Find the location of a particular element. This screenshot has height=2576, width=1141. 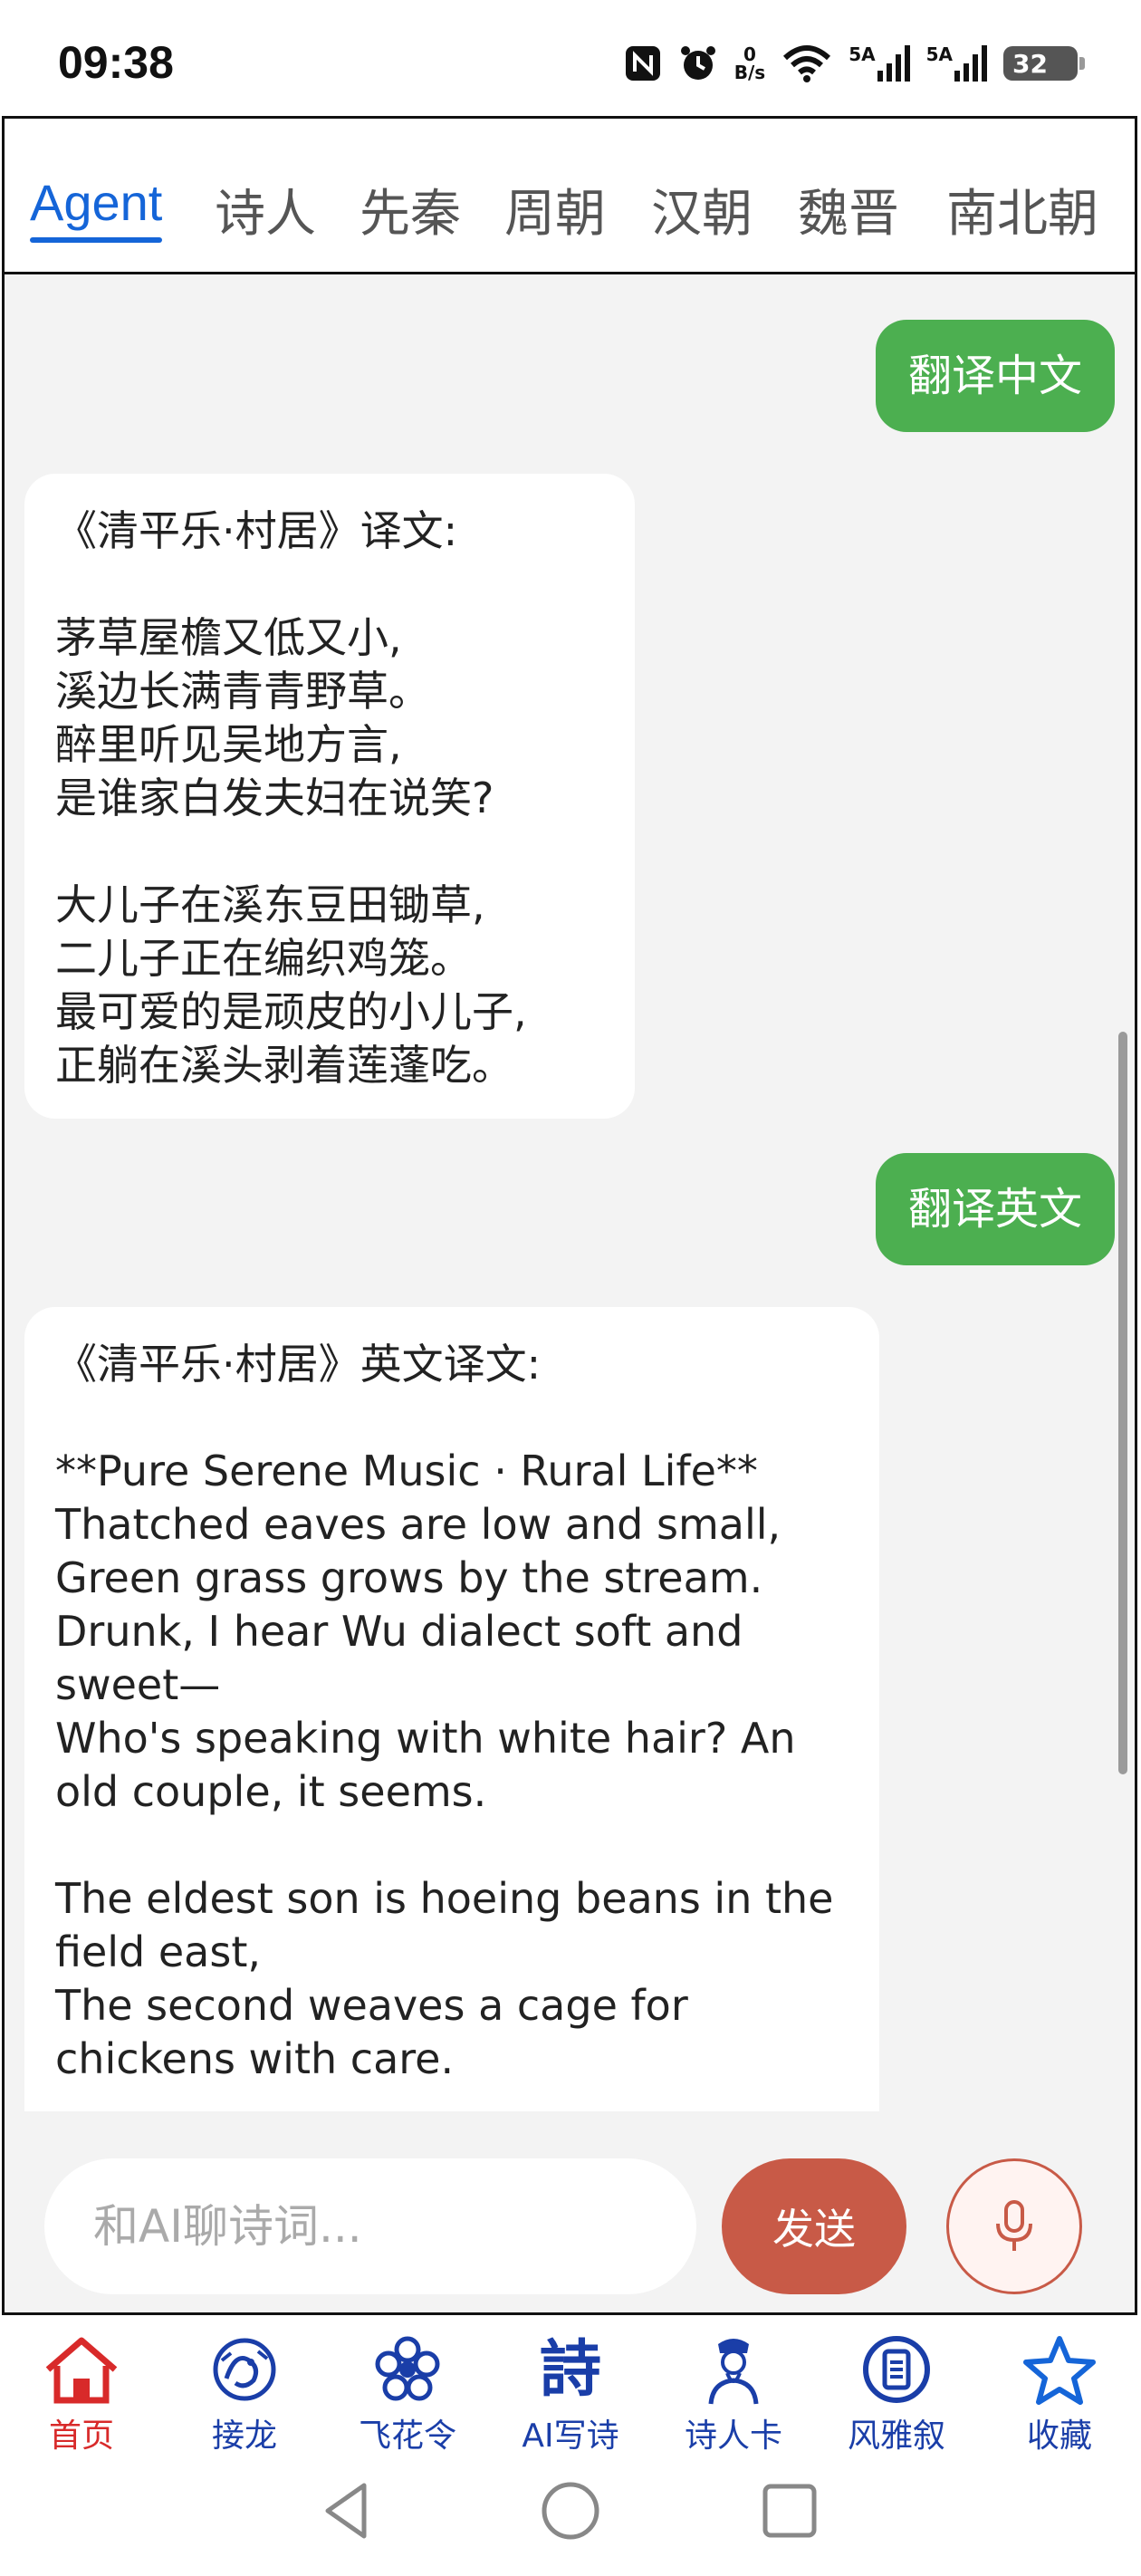

battery-level: 32 is located at coordinates (1030, 63).